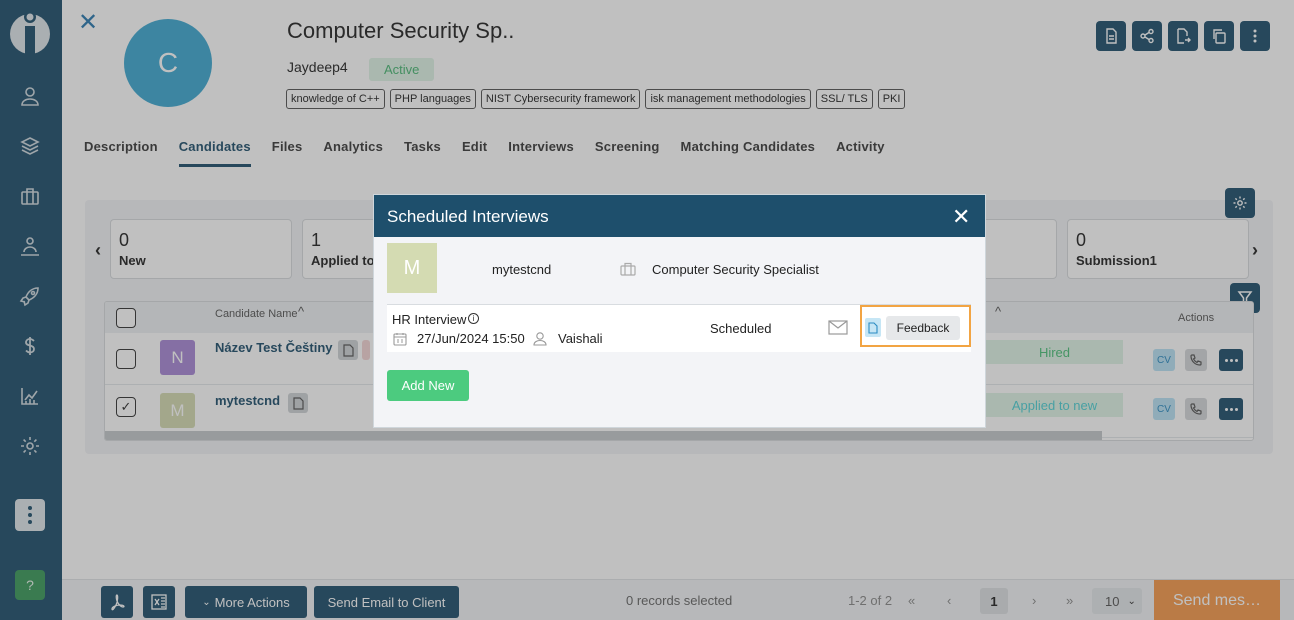 Image resolution: width=1294 pixels, height=620 pixels. What do you see at coordinates (735, 269) in the screenshot?
I see `job-title: Computer Security Specialist` at bounding box center [735, 269].